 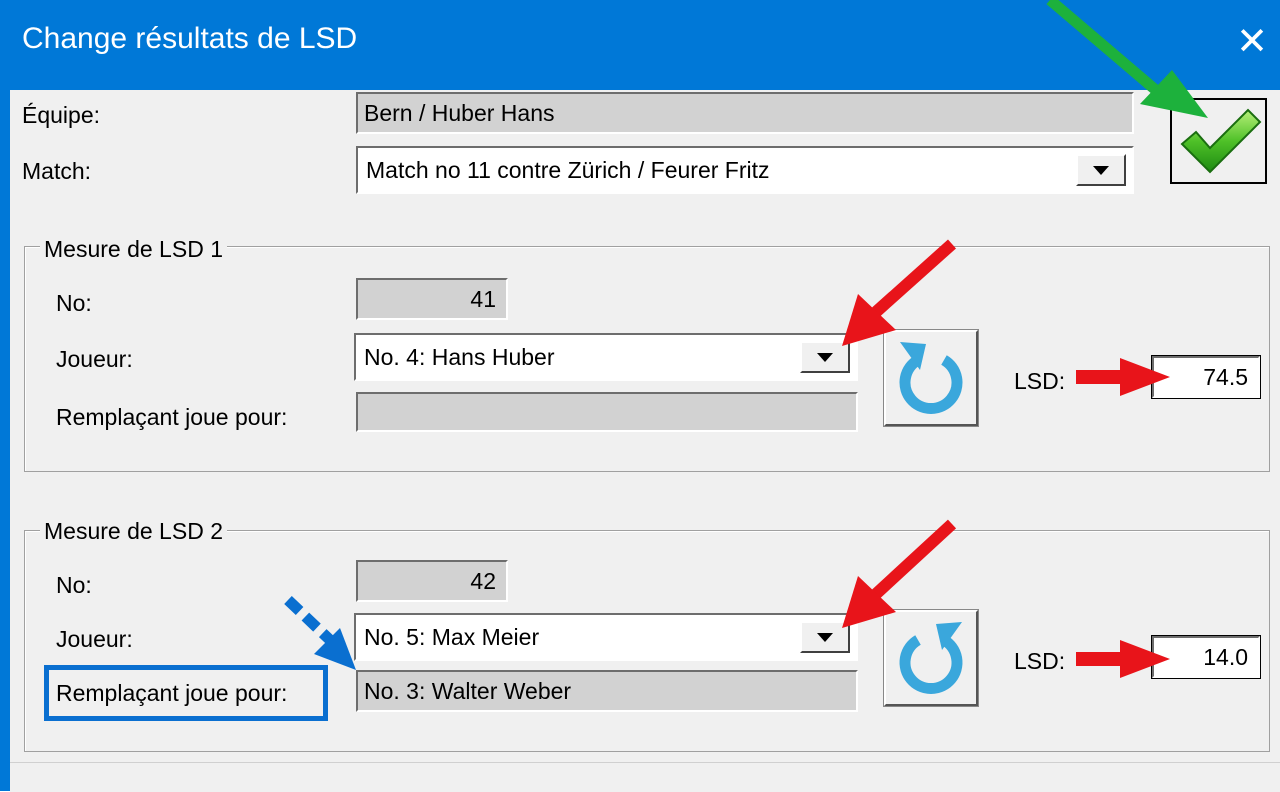 I want to click on team-field: Bern / Huber Hans, so click(x=745, y=113).